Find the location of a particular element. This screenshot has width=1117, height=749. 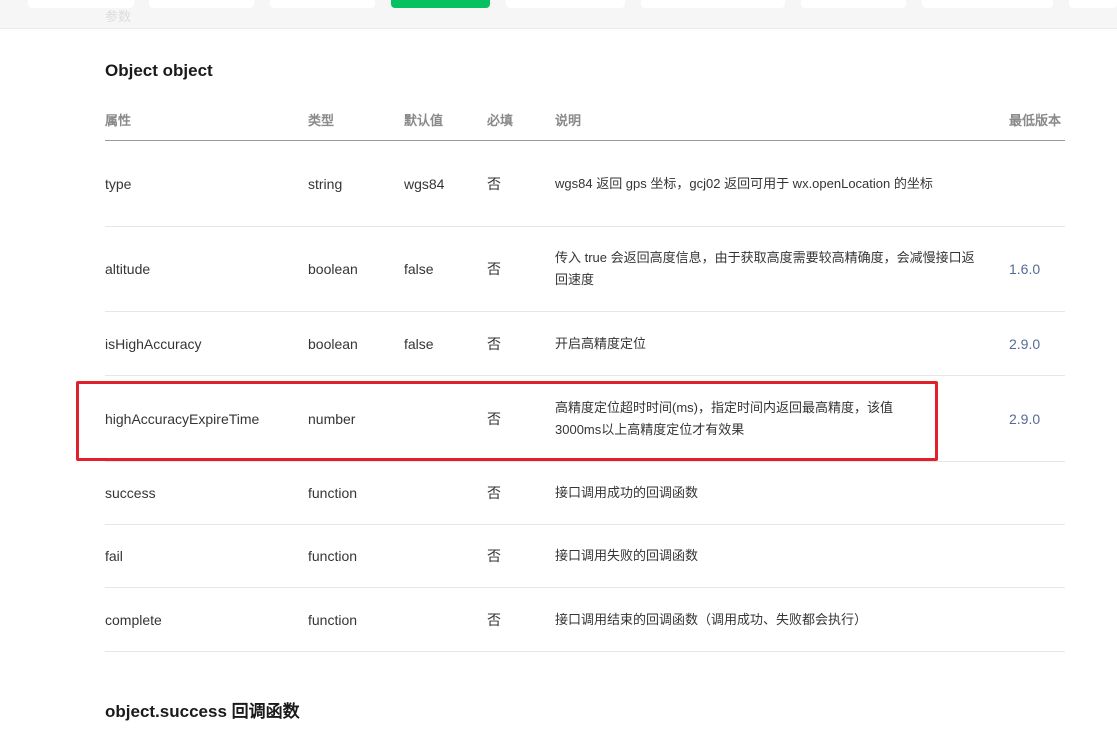

nav-faint-label: 参数 is located at coordinates (118, 16).